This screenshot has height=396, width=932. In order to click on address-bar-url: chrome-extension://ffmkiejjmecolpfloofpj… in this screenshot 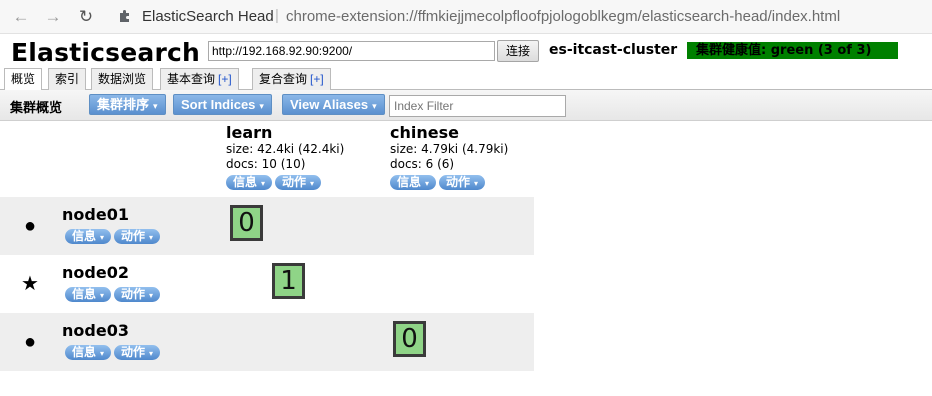, I will do `click(563, 16)`.